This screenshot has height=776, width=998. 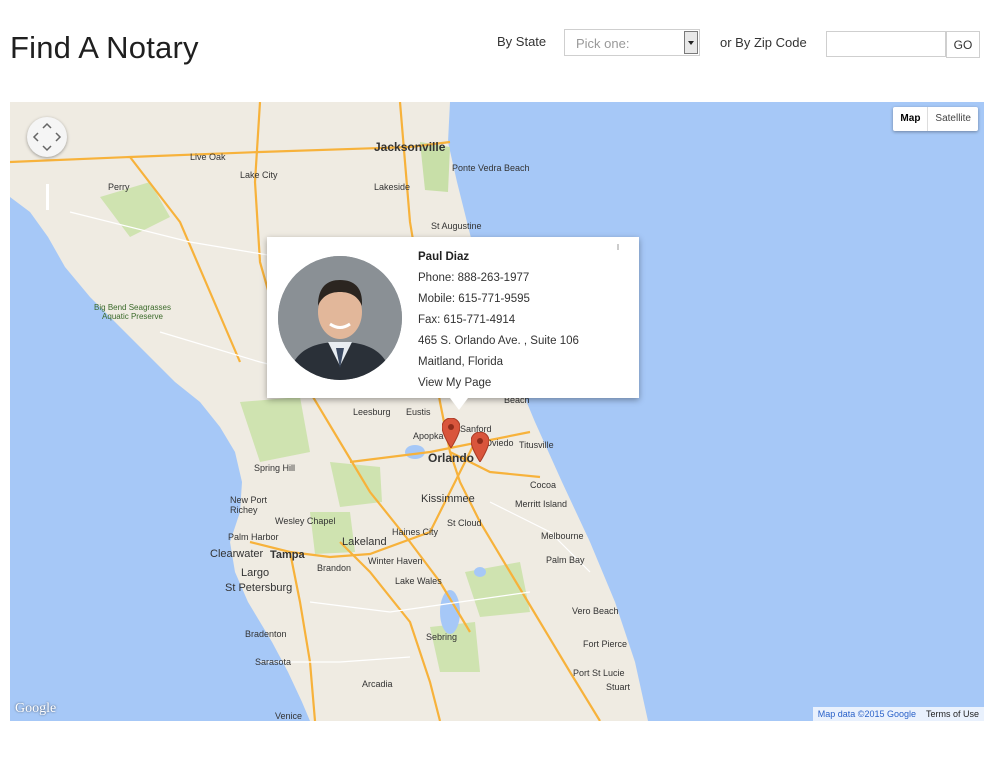 What do you see at coordinates (305, 521) in the screenshot?
I see `place-label: Wesley Chapel` at bounding box center [305, 521].